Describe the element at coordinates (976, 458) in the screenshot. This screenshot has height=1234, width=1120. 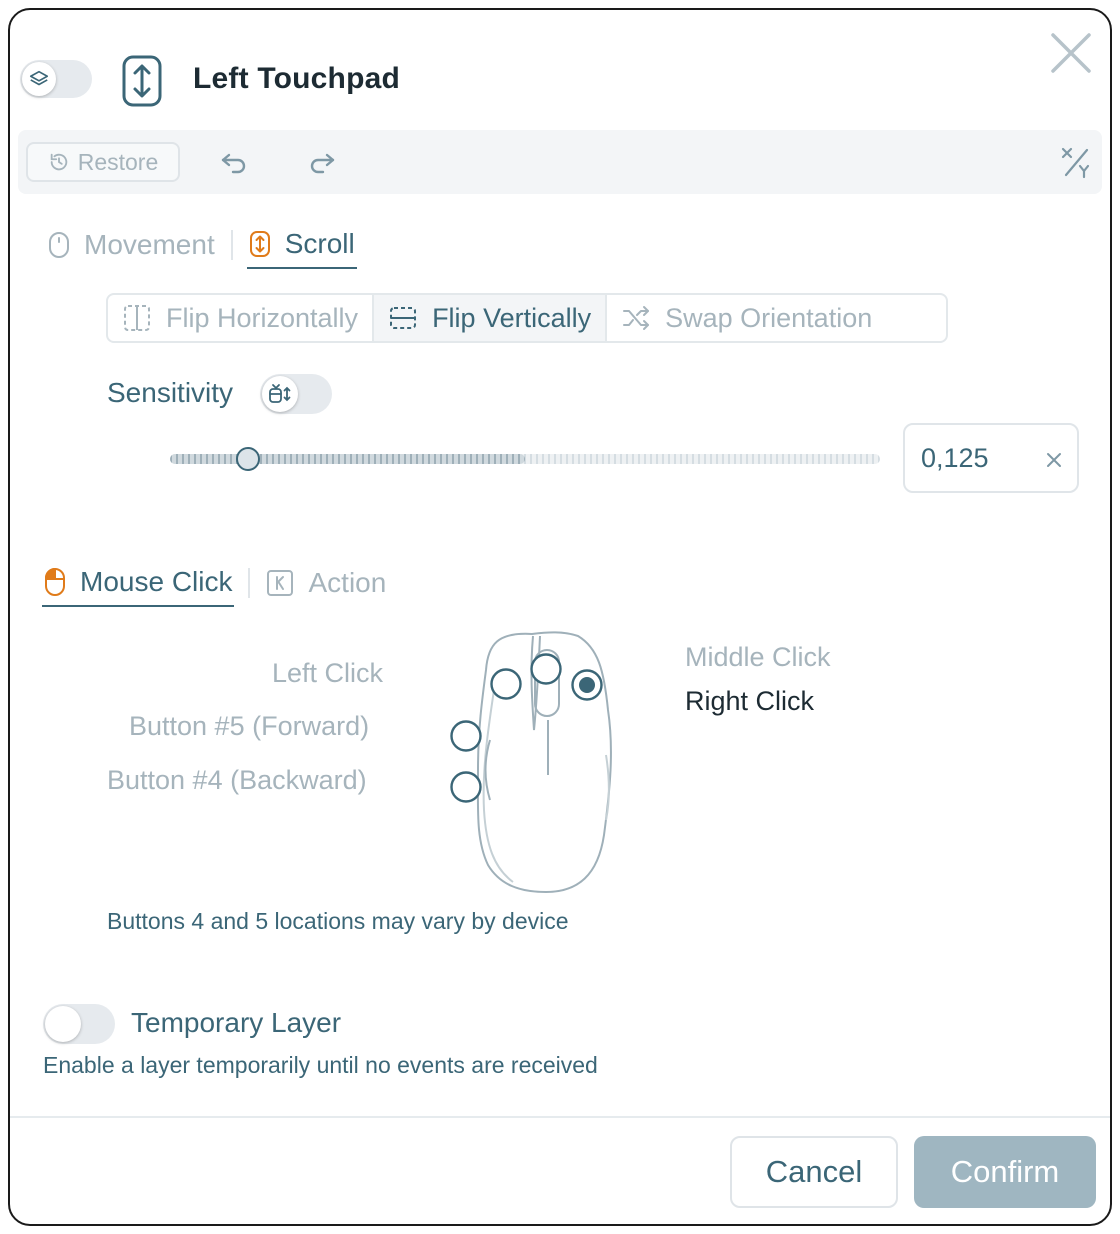
I see `sensitivity-value-input` at that location.